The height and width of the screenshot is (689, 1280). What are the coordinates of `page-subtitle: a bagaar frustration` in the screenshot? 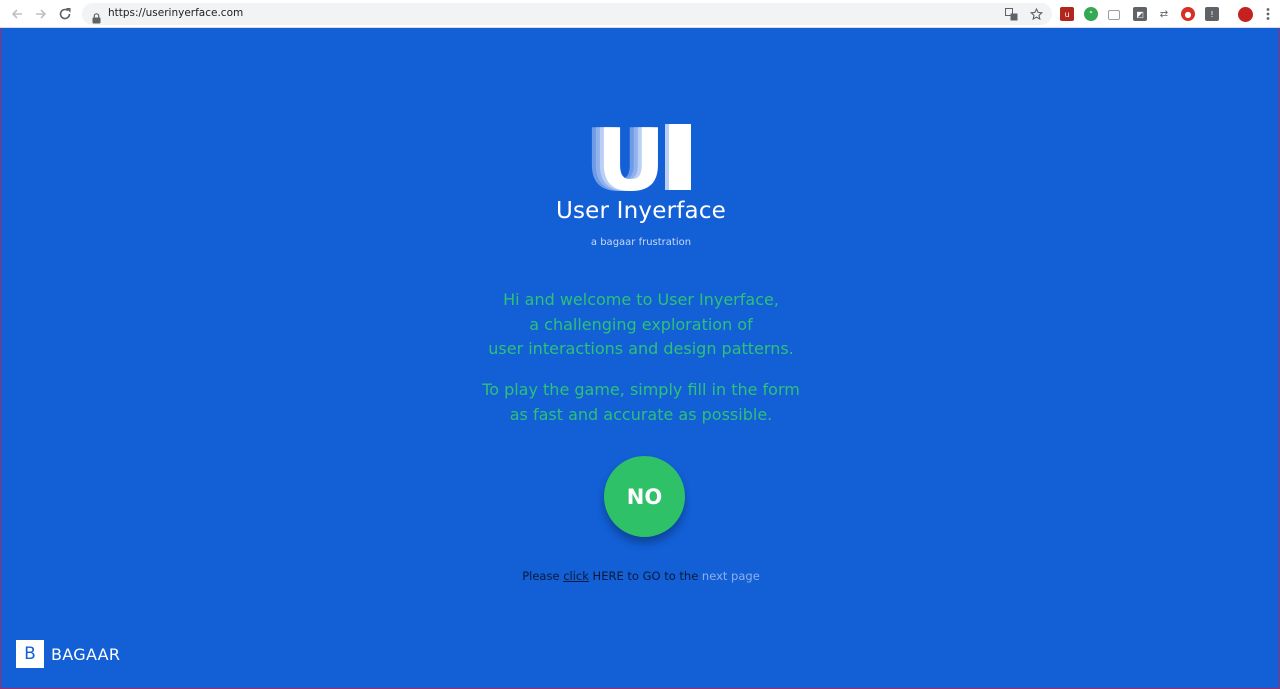 It's located at (641, 242).